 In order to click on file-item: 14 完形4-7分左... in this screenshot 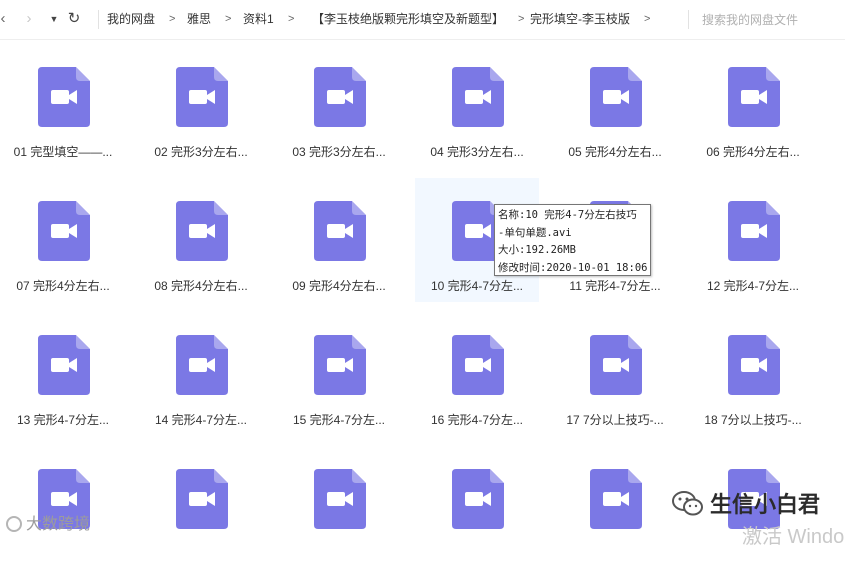, I will do `click(201, 374)`.